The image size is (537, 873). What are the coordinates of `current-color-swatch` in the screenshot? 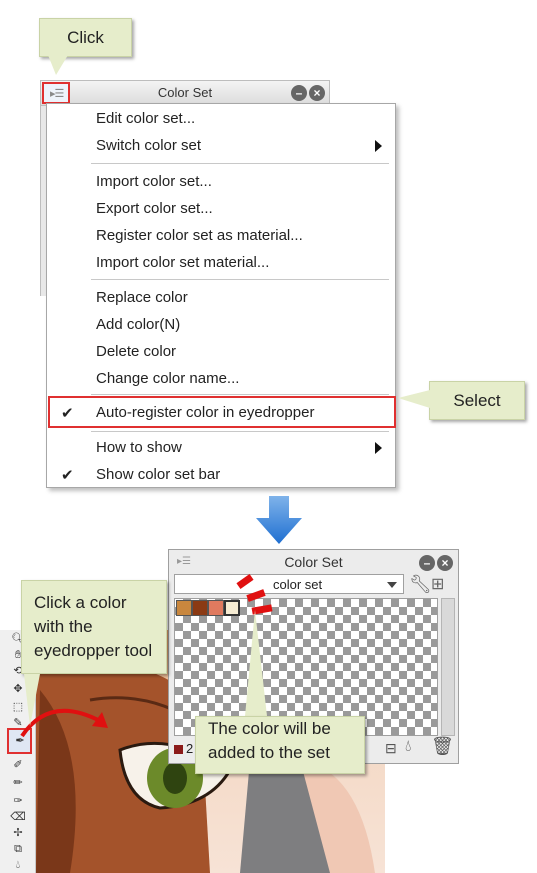 It's located at (178, 749).